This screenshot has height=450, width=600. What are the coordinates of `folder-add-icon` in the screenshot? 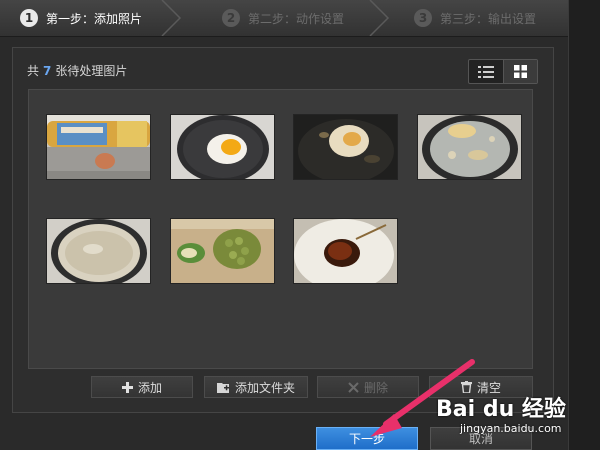 It's located at (222, 387).